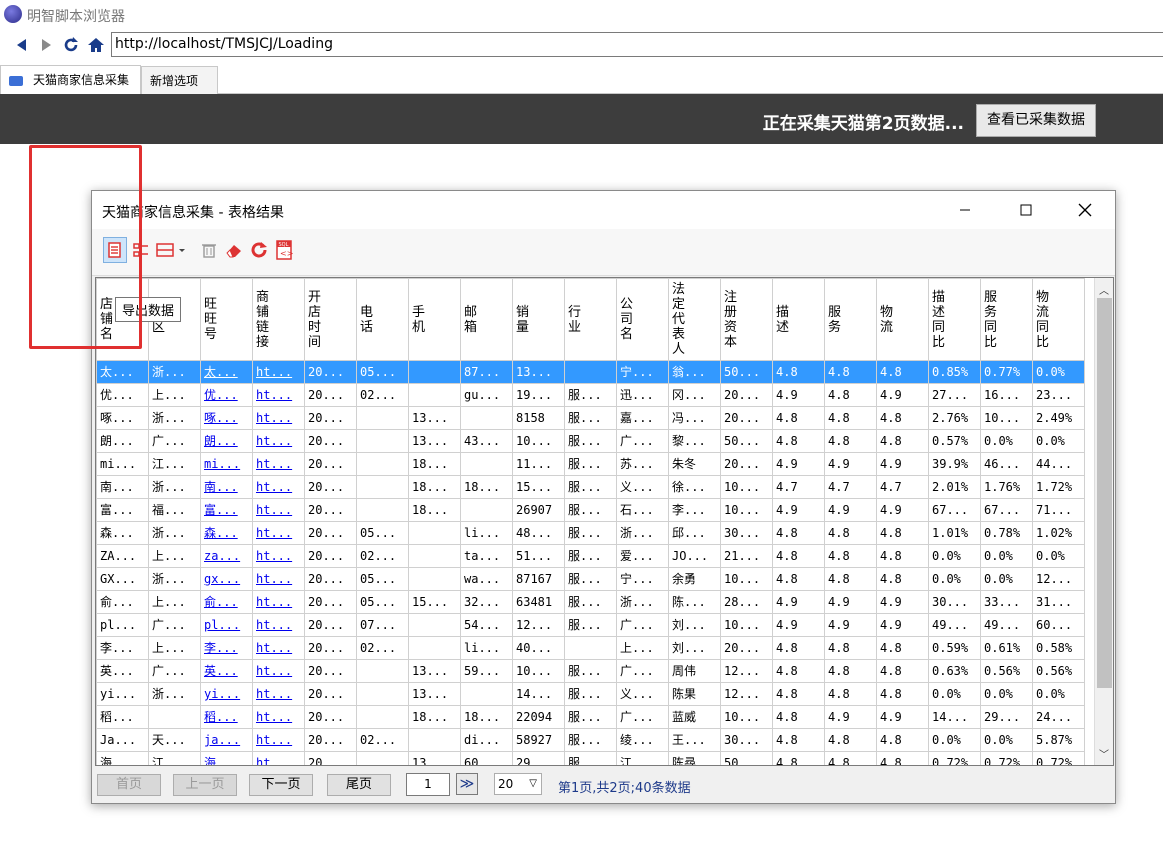  Describe the element at coordinates (467, 784) in the screenshot. I see `go-page-button: ≫` at that location.